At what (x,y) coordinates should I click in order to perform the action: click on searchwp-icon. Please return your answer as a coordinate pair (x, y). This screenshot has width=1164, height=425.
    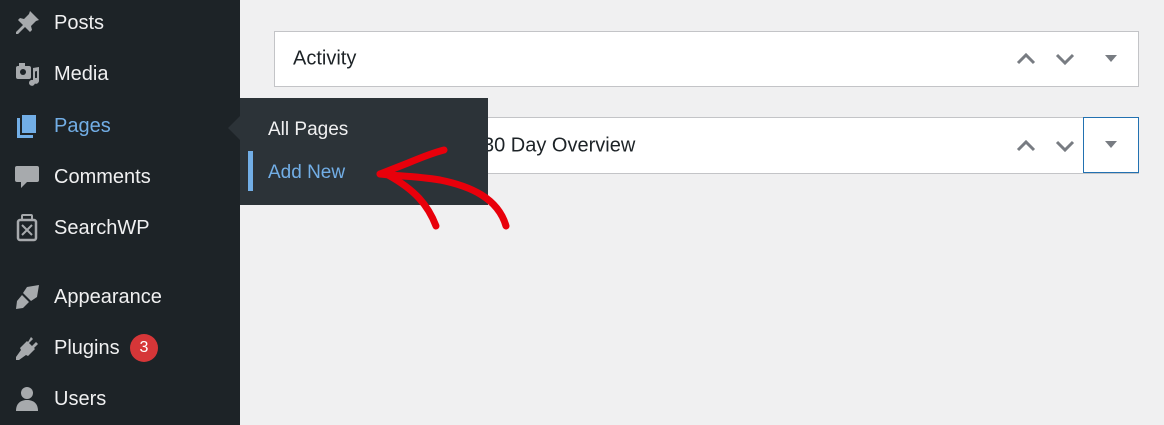
    Looking at the image, I should click on (27, 228).